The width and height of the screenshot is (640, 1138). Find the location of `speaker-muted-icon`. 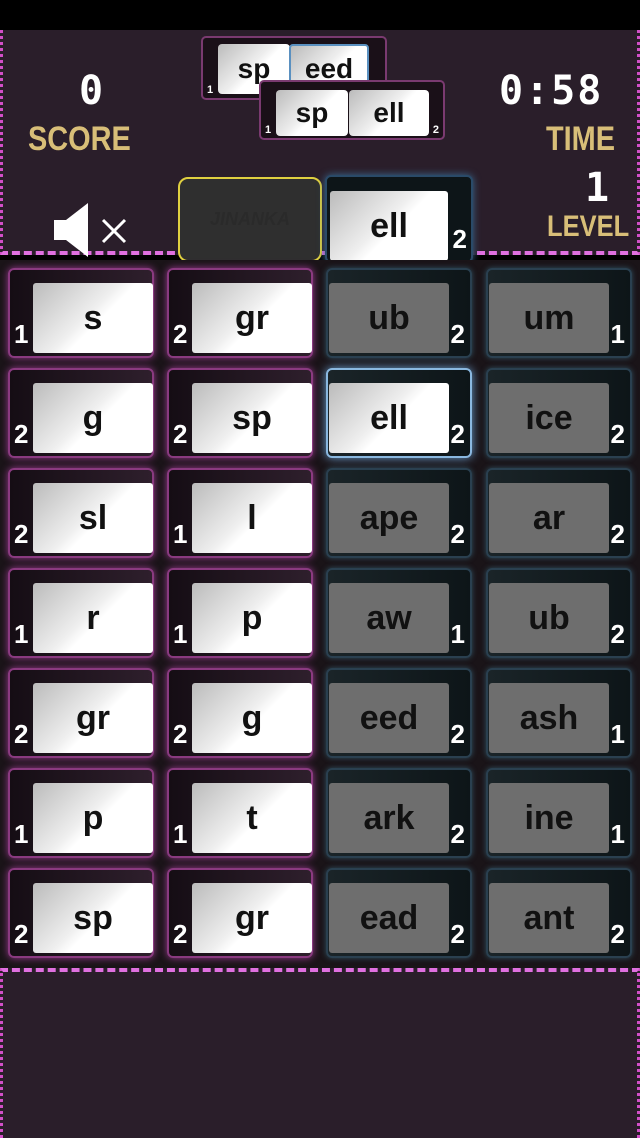

speaker-muted-icon is located at coordinates (90, 230).